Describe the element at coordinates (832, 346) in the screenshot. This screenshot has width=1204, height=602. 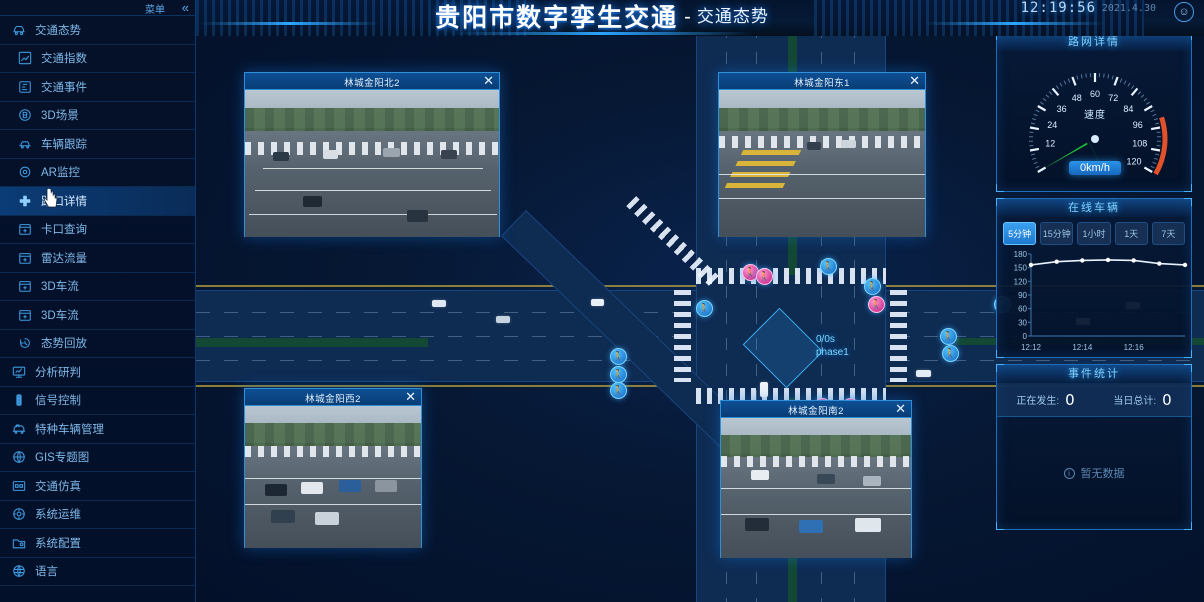
I see `phase-label: 0/0s phase1` at that location.